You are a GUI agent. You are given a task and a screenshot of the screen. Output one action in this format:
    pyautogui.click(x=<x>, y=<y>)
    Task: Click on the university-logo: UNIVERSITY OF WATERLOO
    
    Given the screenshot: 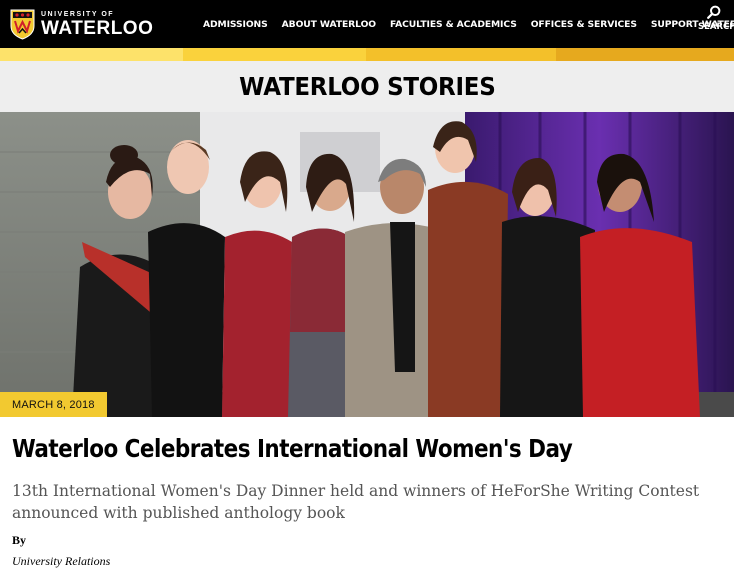 What is the action you would take?
    pyautogui.click(x=81, y=24)
    